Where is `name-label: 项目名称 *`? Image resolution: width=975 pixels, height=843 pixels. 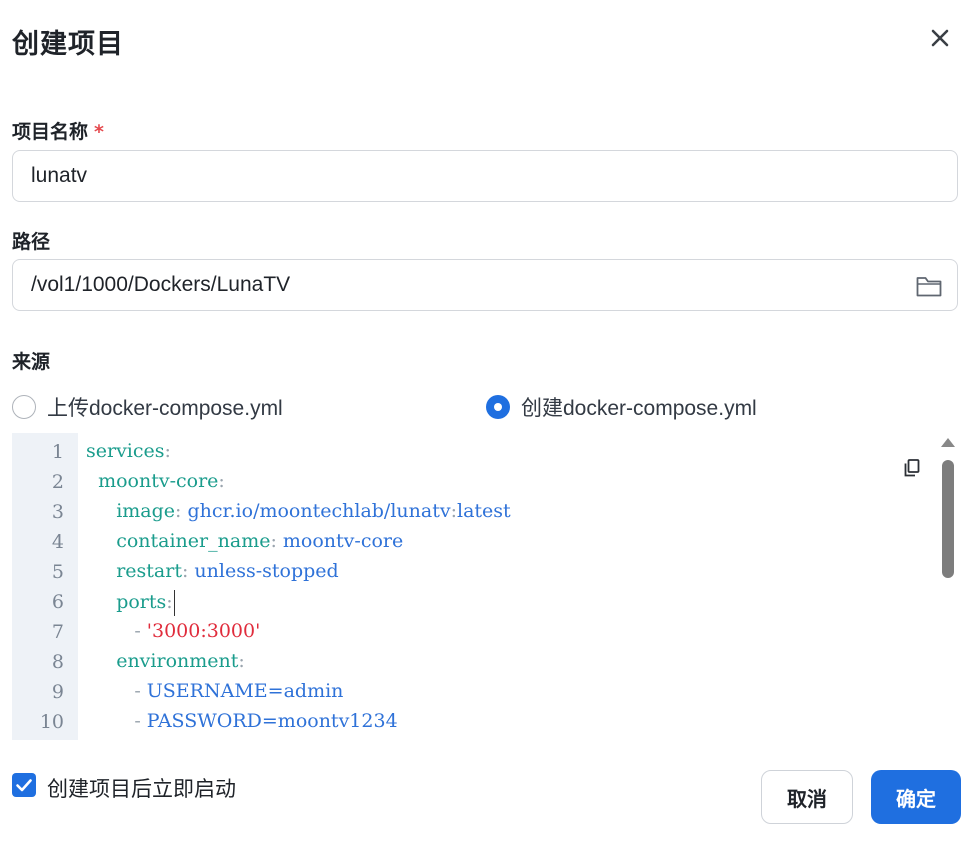
name-label: 项目名称 * is located at coordinates (58, 130).